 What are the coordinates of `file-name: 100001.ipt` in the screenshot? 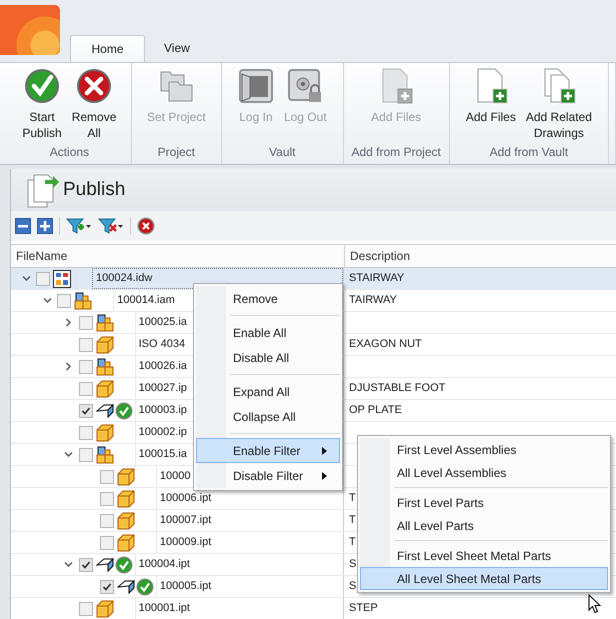 It's located at (238, 608).